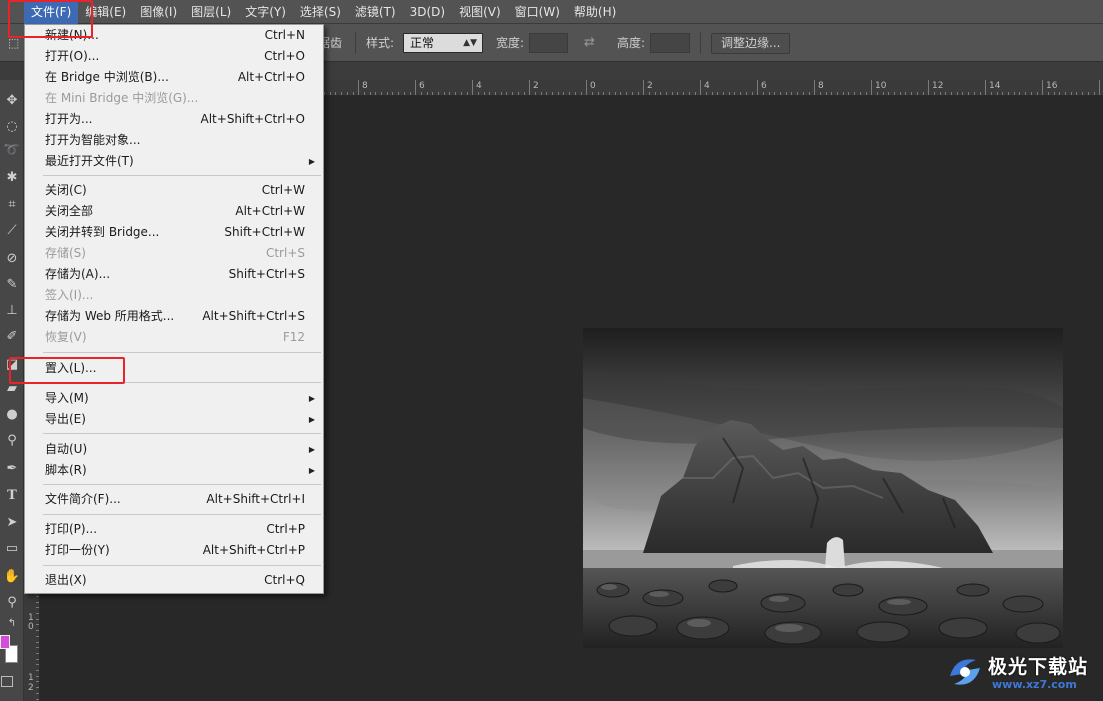 This screenshot has height=701, width=1103. I want to click on menu-item-save-for-web: 存储为 Web 所用格式... Alt+Shift+Ctrl+S, so click(174, 316).